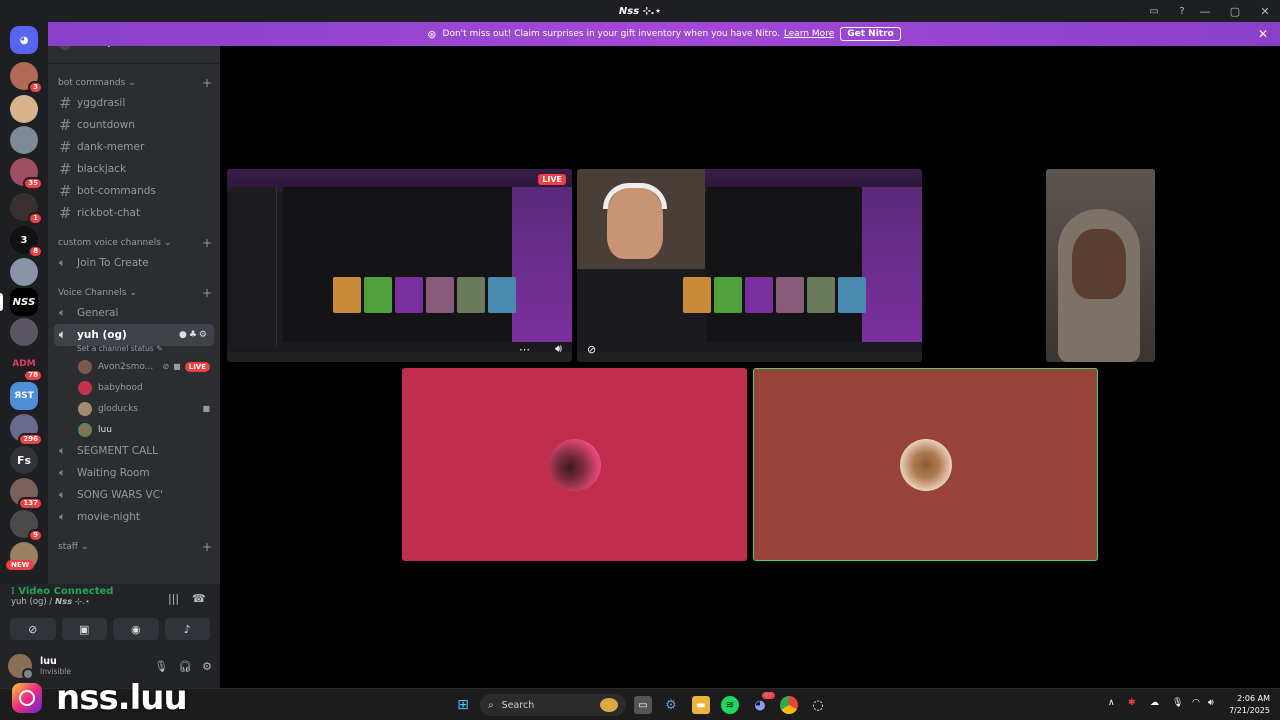 The width and height of the screenshot is (1280, 720). Describe the element at coordinates (134, 408) in the screenshot. I see `voice-user: gloducks ■` at that location.